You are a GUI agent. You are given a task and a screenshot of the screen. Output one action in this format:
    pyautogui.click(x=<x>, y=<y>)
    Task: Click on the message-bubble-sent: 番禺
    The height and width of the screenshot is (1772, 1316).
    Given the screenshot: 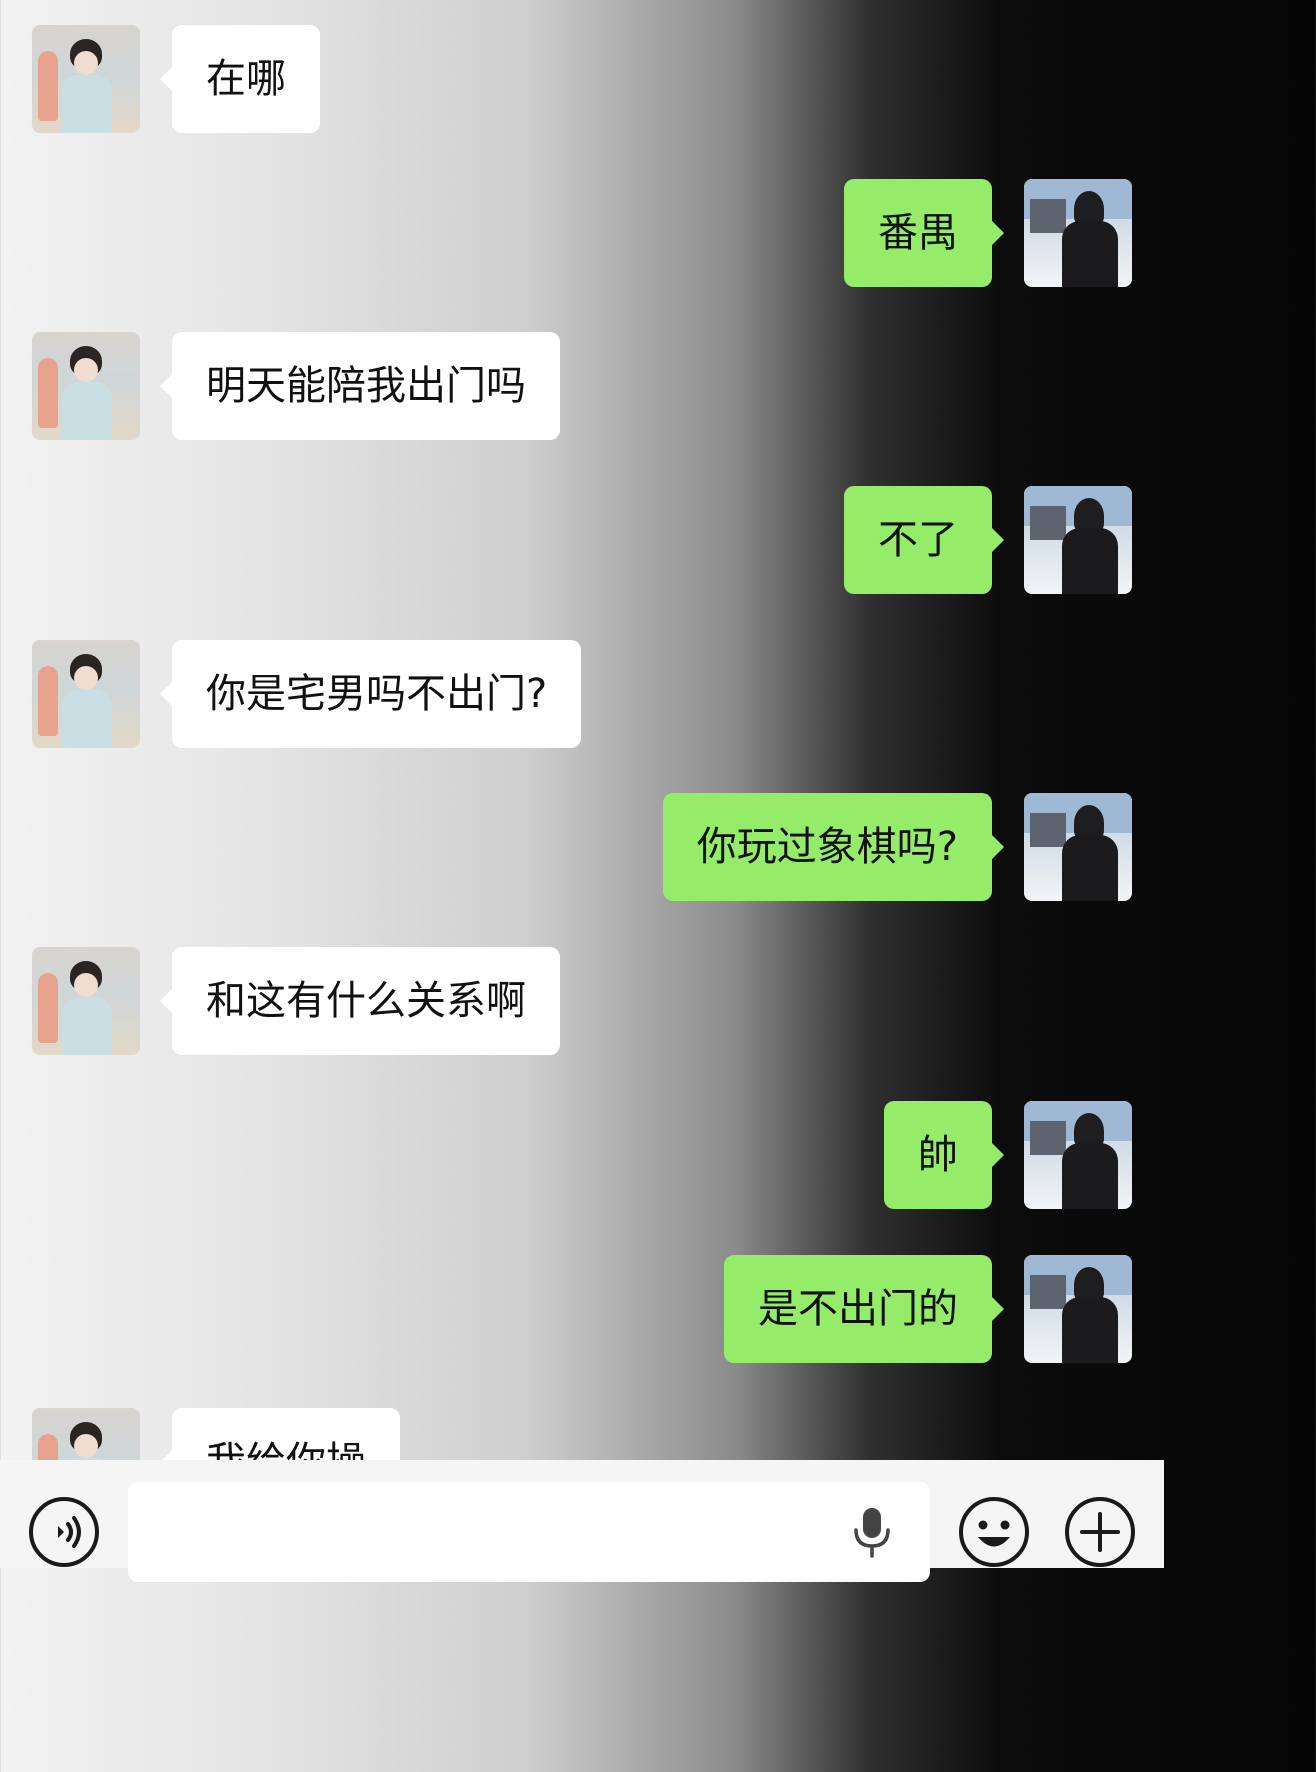 What is the action you would take?
    pyautogui.click(x=924, y=233)
    